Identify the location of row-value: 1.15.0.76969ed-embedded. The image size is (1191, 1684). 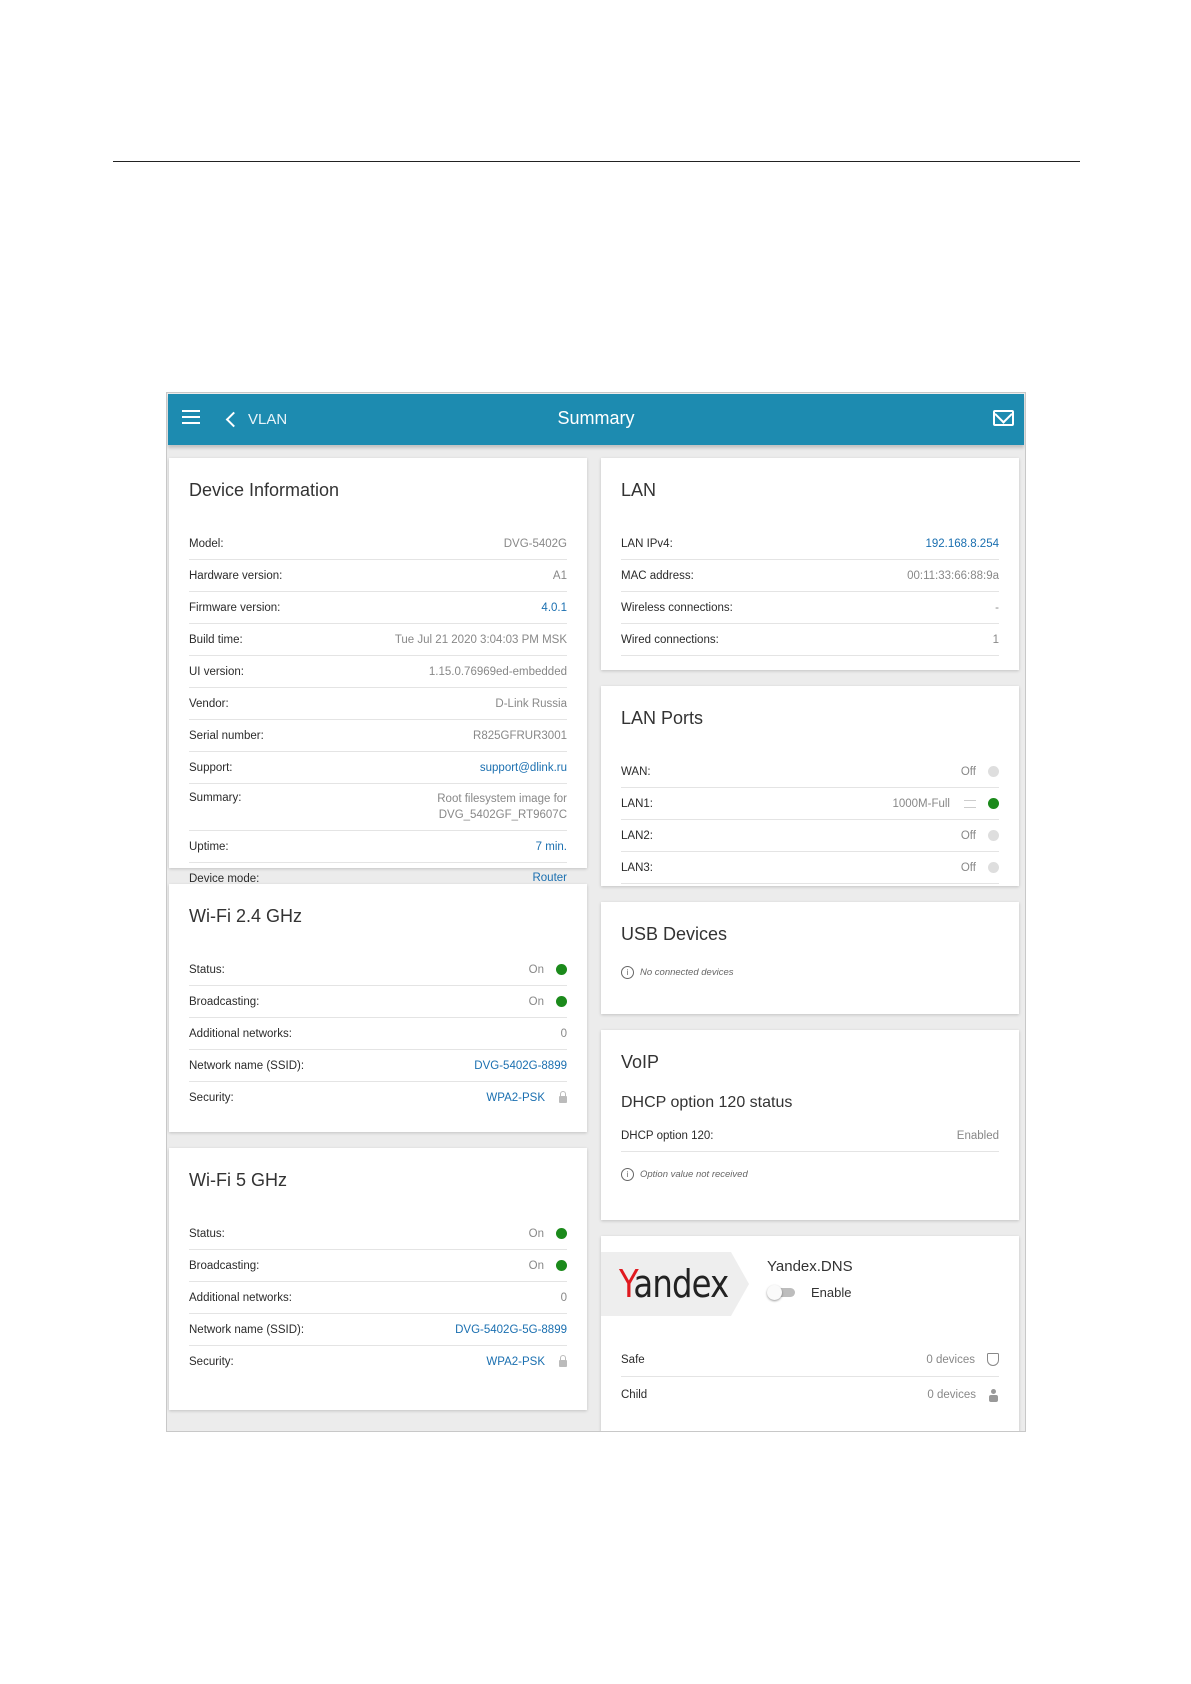
(497, 671).